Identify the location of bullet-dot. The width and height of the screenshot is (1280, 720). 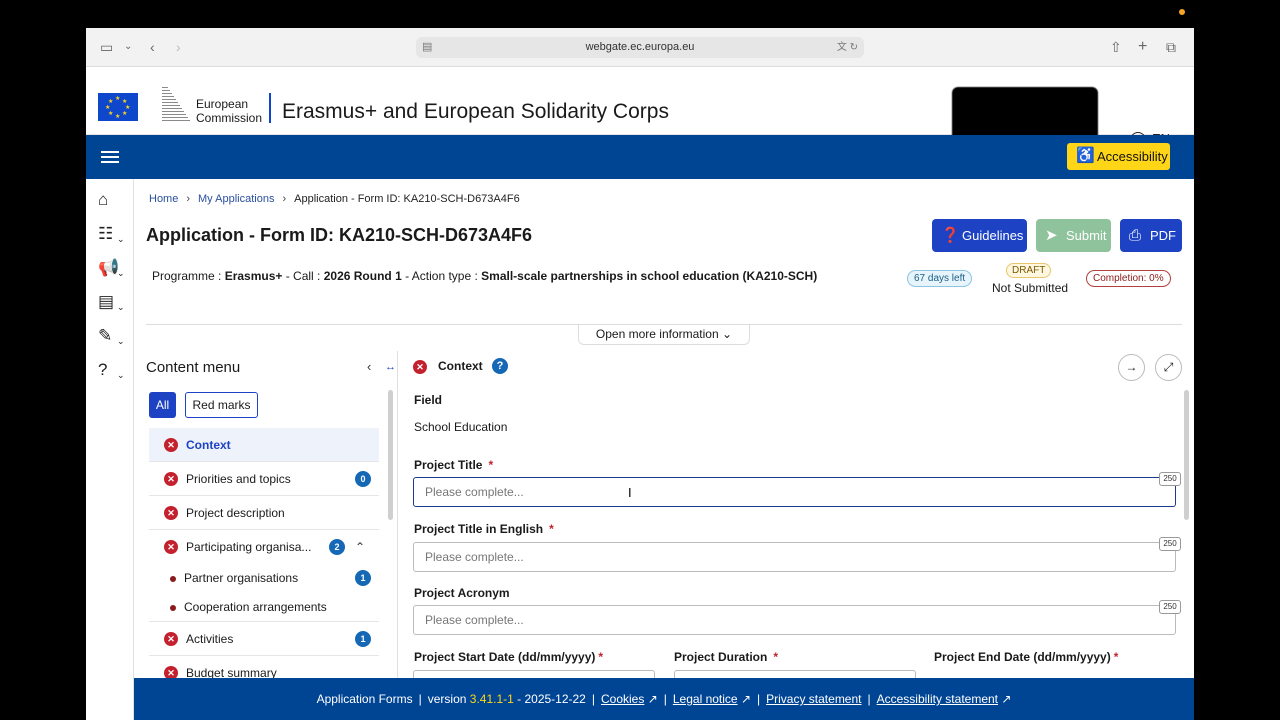
(173, 579).